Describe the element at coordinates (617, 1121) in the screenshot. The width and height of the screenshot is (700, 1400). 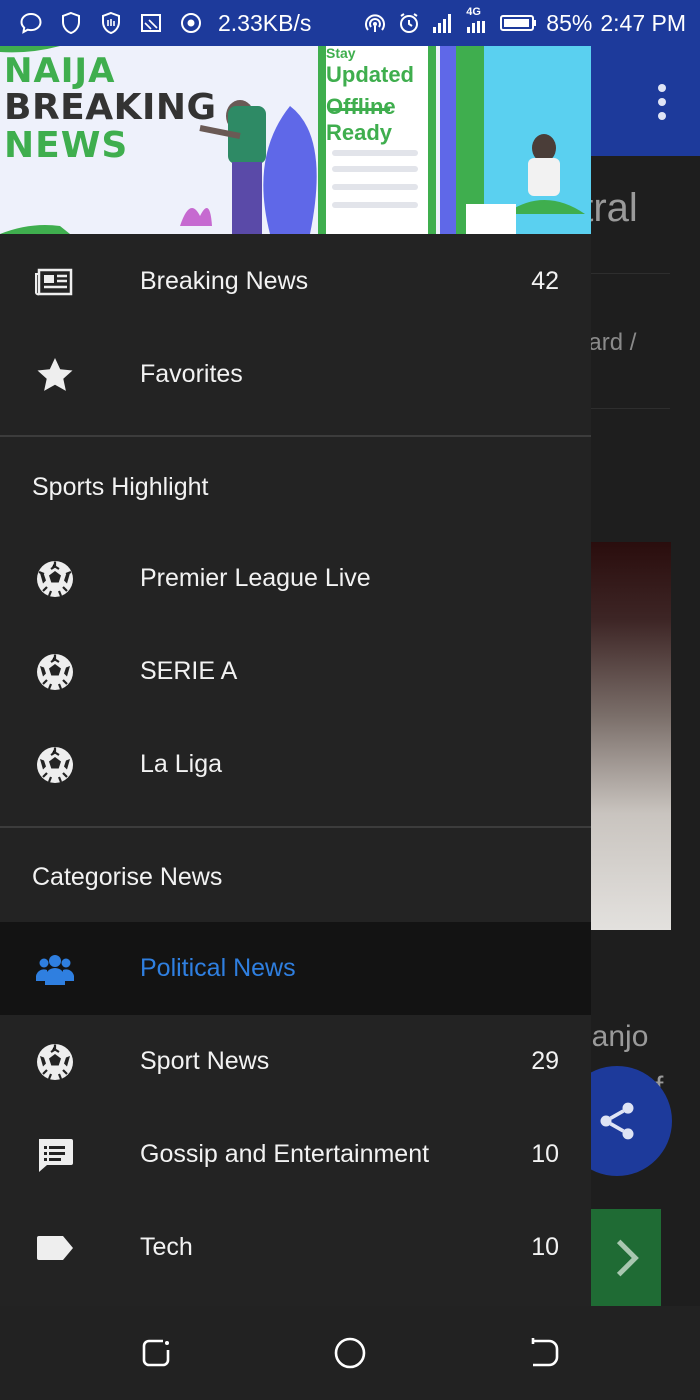
I see `share-icon` at that location.